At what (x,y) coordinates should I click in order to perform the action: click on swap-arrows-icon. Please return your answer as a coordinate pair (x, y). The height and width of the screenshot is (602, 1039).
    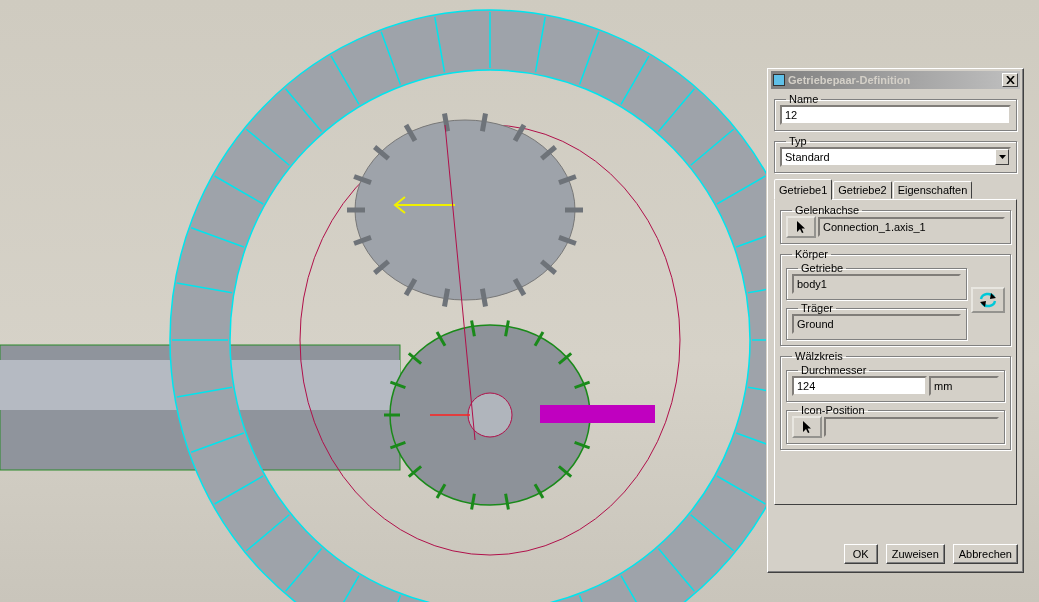
    Looking at the image, I should click on (988, 300).